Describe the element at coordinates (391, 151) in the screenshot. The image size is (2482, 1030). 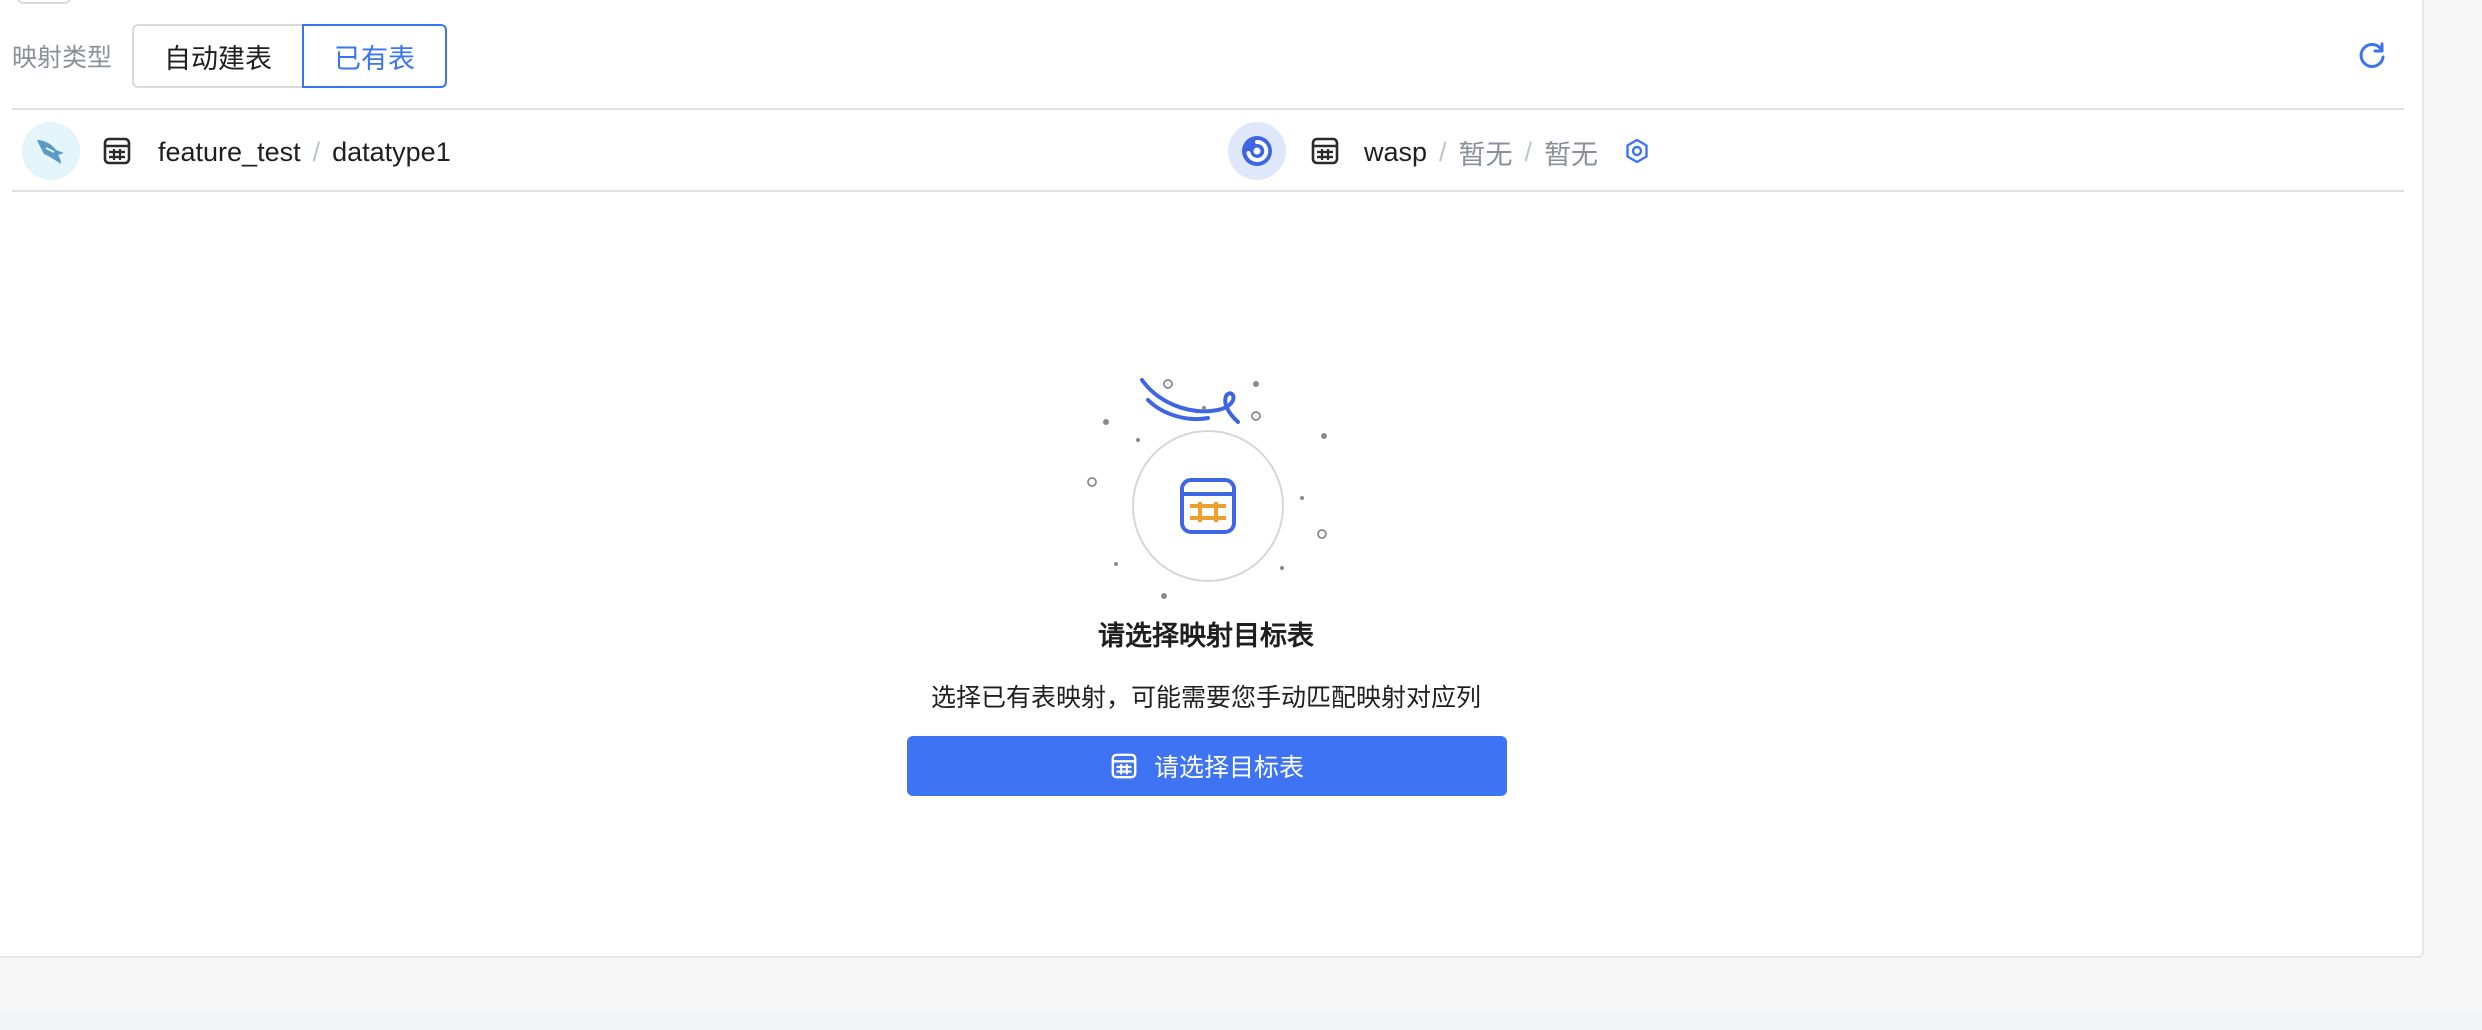
I see `source-table-name: datatype1` at that location.